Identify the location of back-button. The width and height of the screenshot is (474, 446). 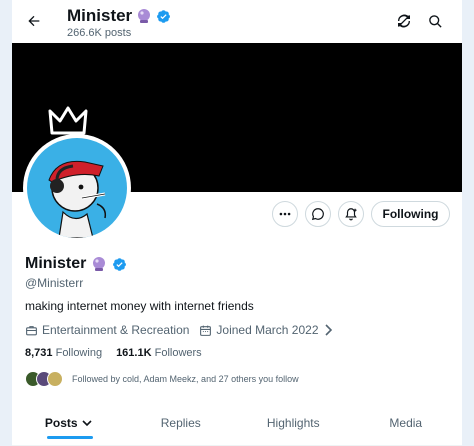
(34, 21).